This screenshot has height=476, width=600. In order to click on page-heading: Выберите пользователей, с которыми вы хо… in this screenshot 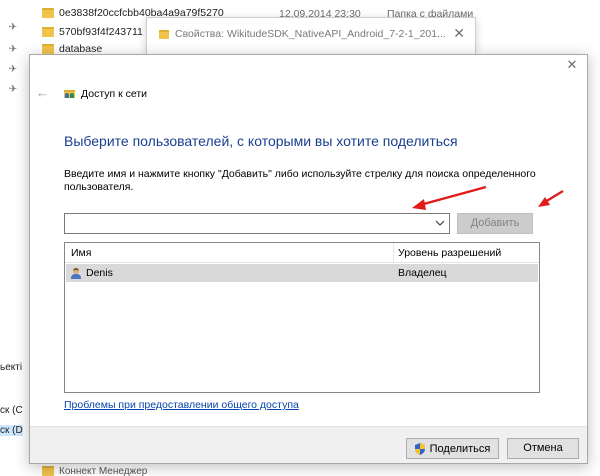, I will do `click(261, 141)`.